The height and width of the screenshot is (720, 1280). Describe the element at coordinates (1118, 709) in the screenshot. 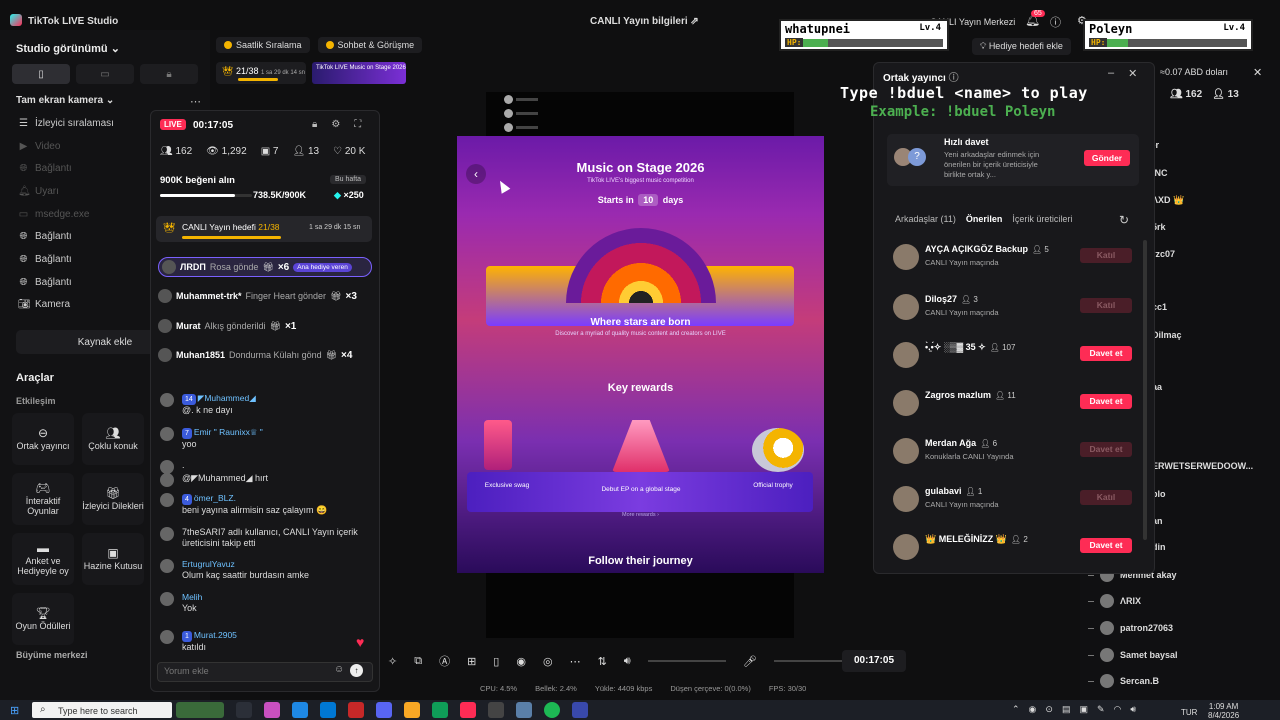

I see `wifi-icon: ◠` at that location.